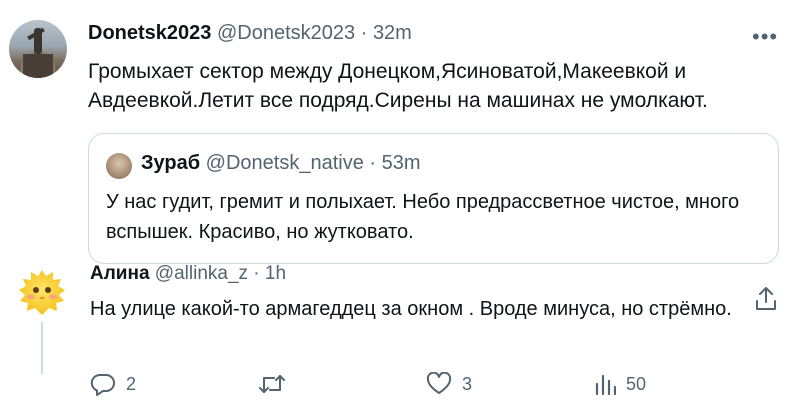 This screenshot has height=403, width=799. I want to click on main-handle: @Donetsk2023, so click(286, 33).